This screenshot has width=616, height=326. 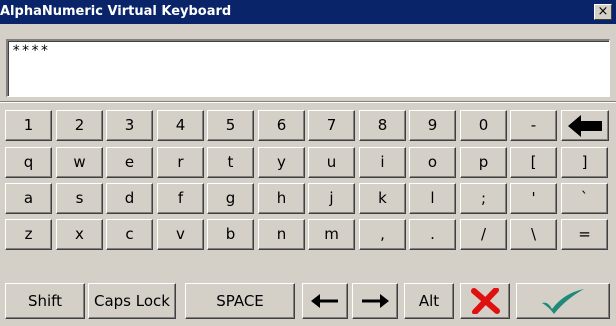 I want to click on key-2-label: 2, so click(x=79, y=125).